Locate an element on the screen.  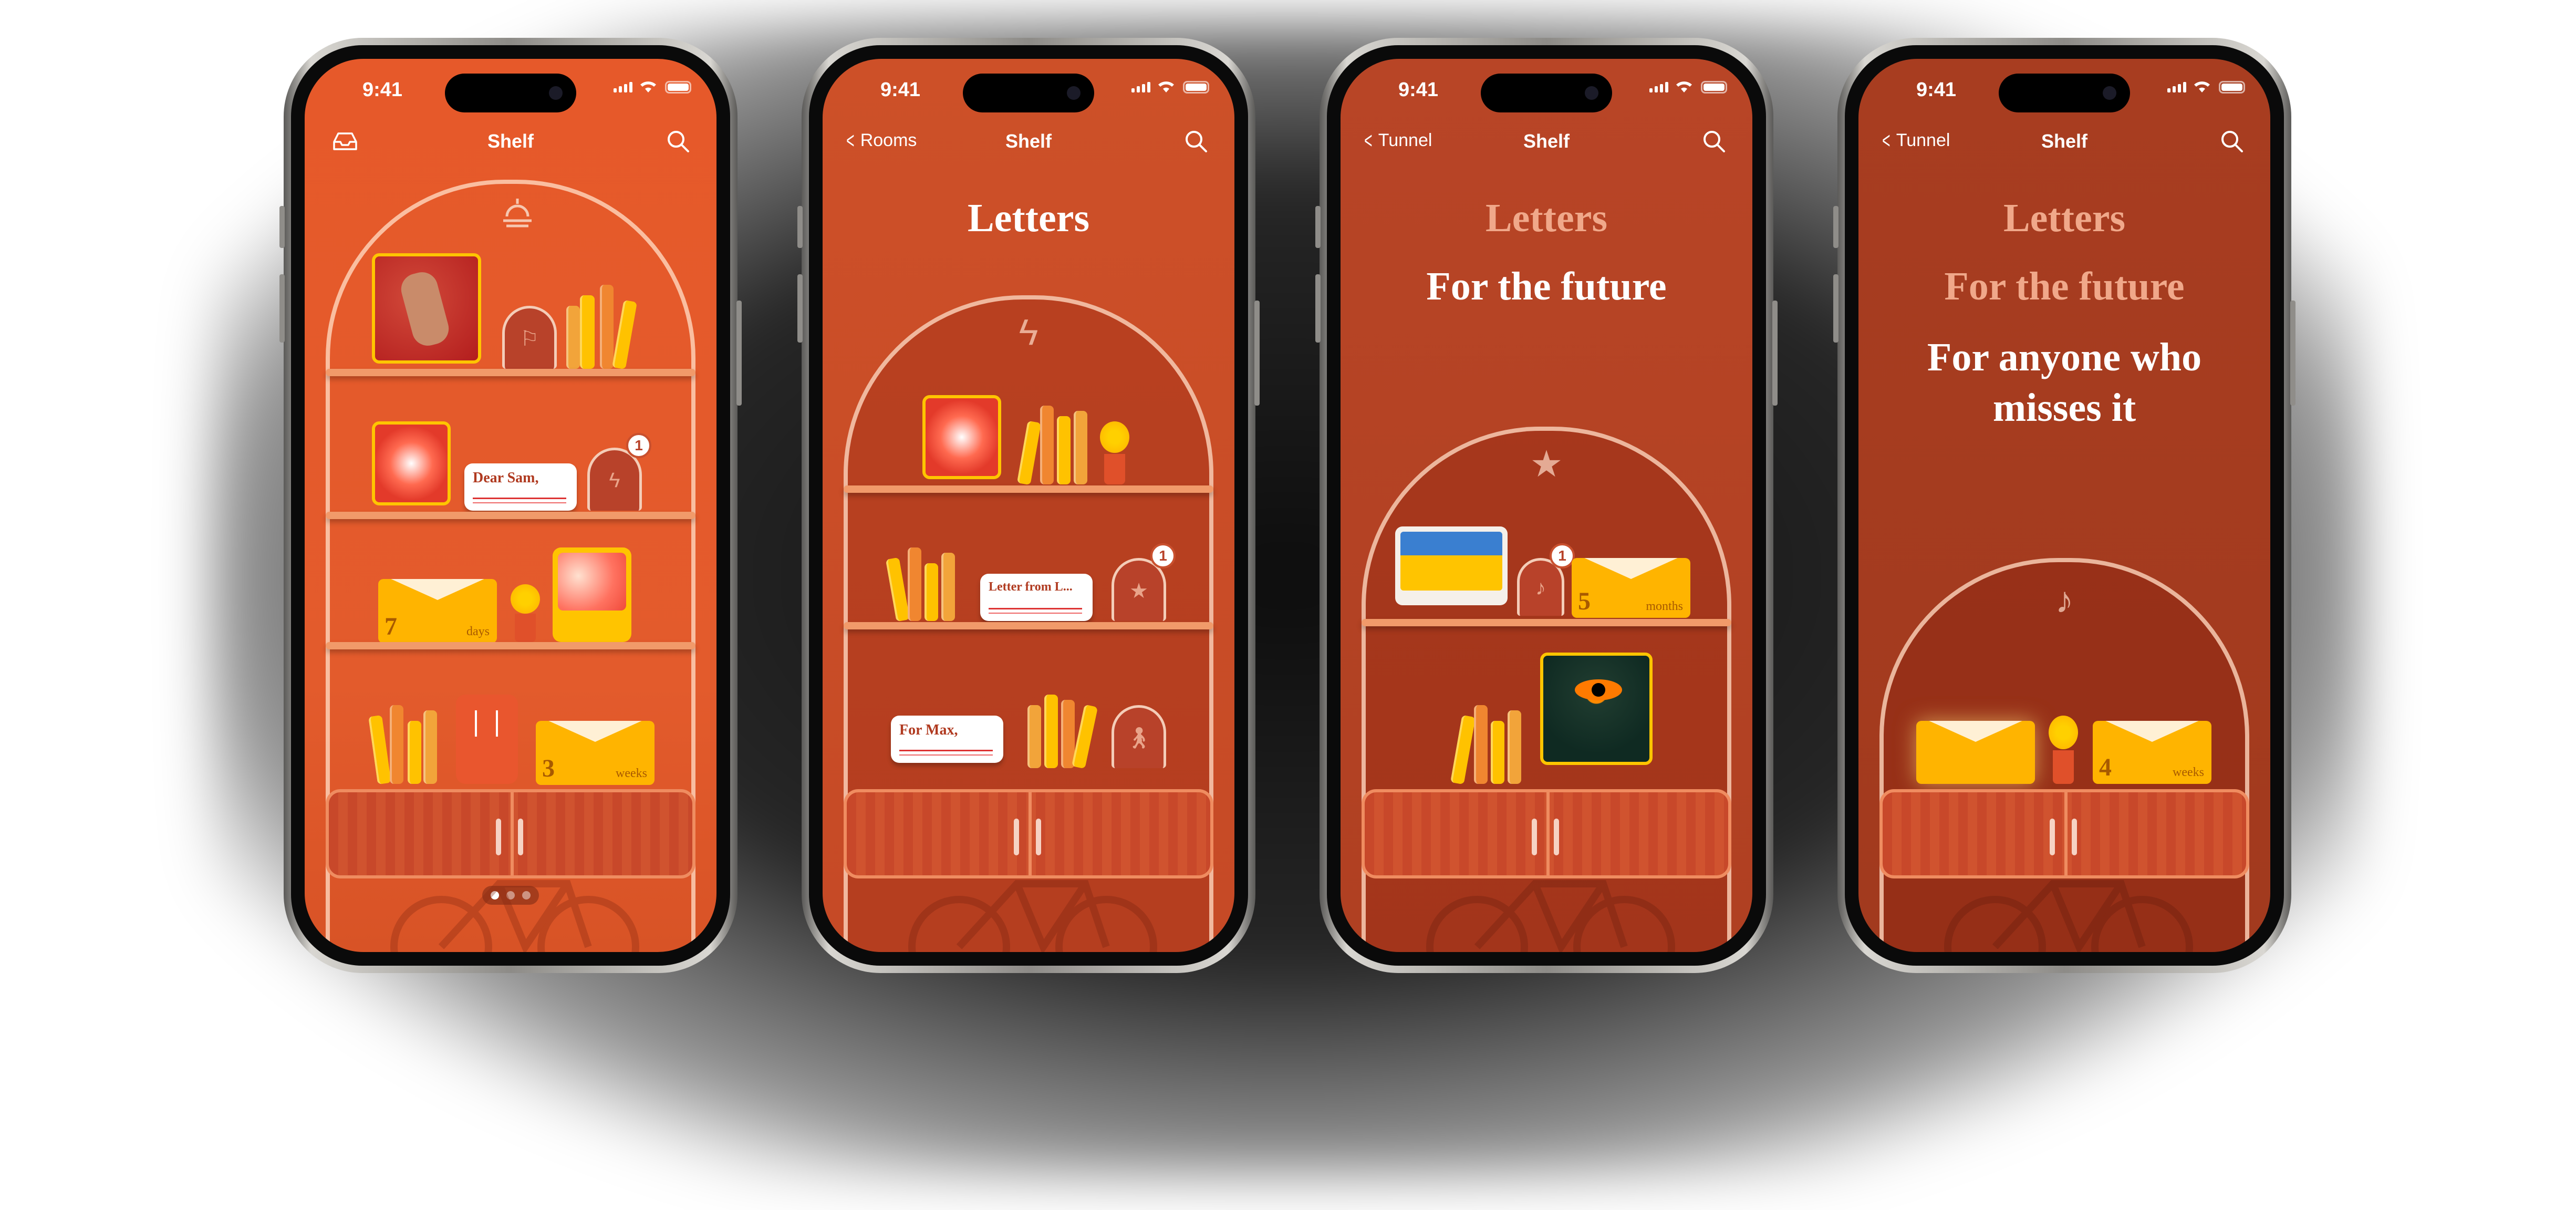
mac-screen is located at coordinates (592, 594).